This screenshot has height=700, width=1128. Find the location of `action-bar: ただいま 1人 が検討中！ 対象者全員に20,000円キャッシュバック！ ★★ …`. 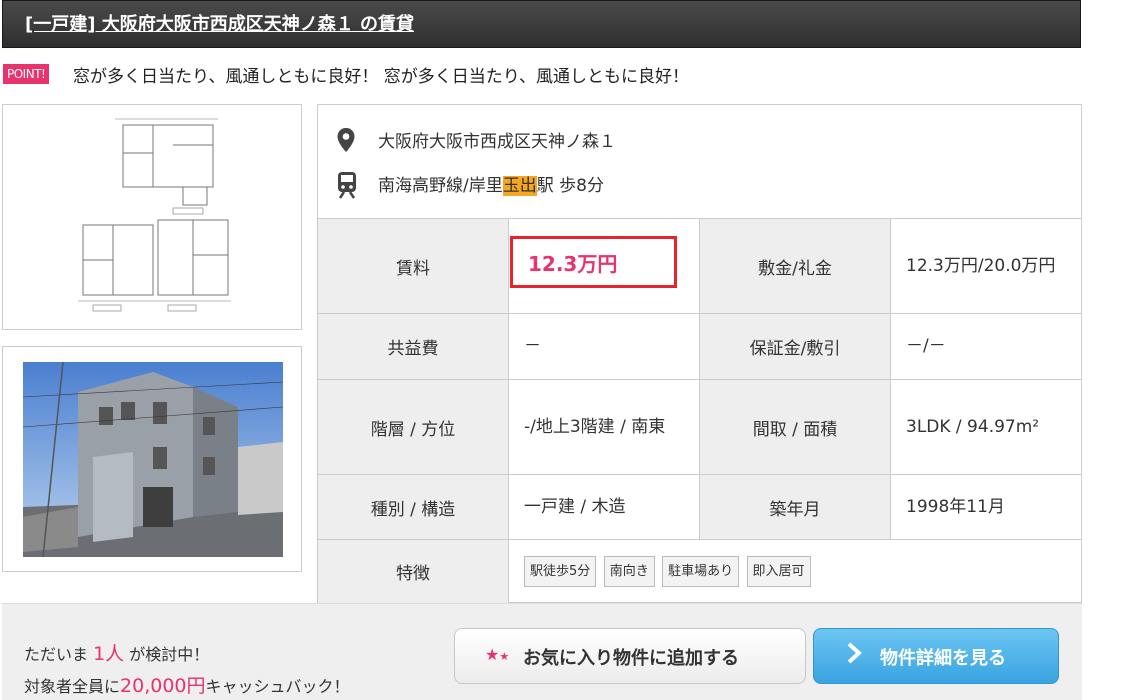

action-bar: ただいま 1人 が検討中！ 対象者全員に20,000円キャッシュバック！ ★★ … is located at coordinates (542, 651).